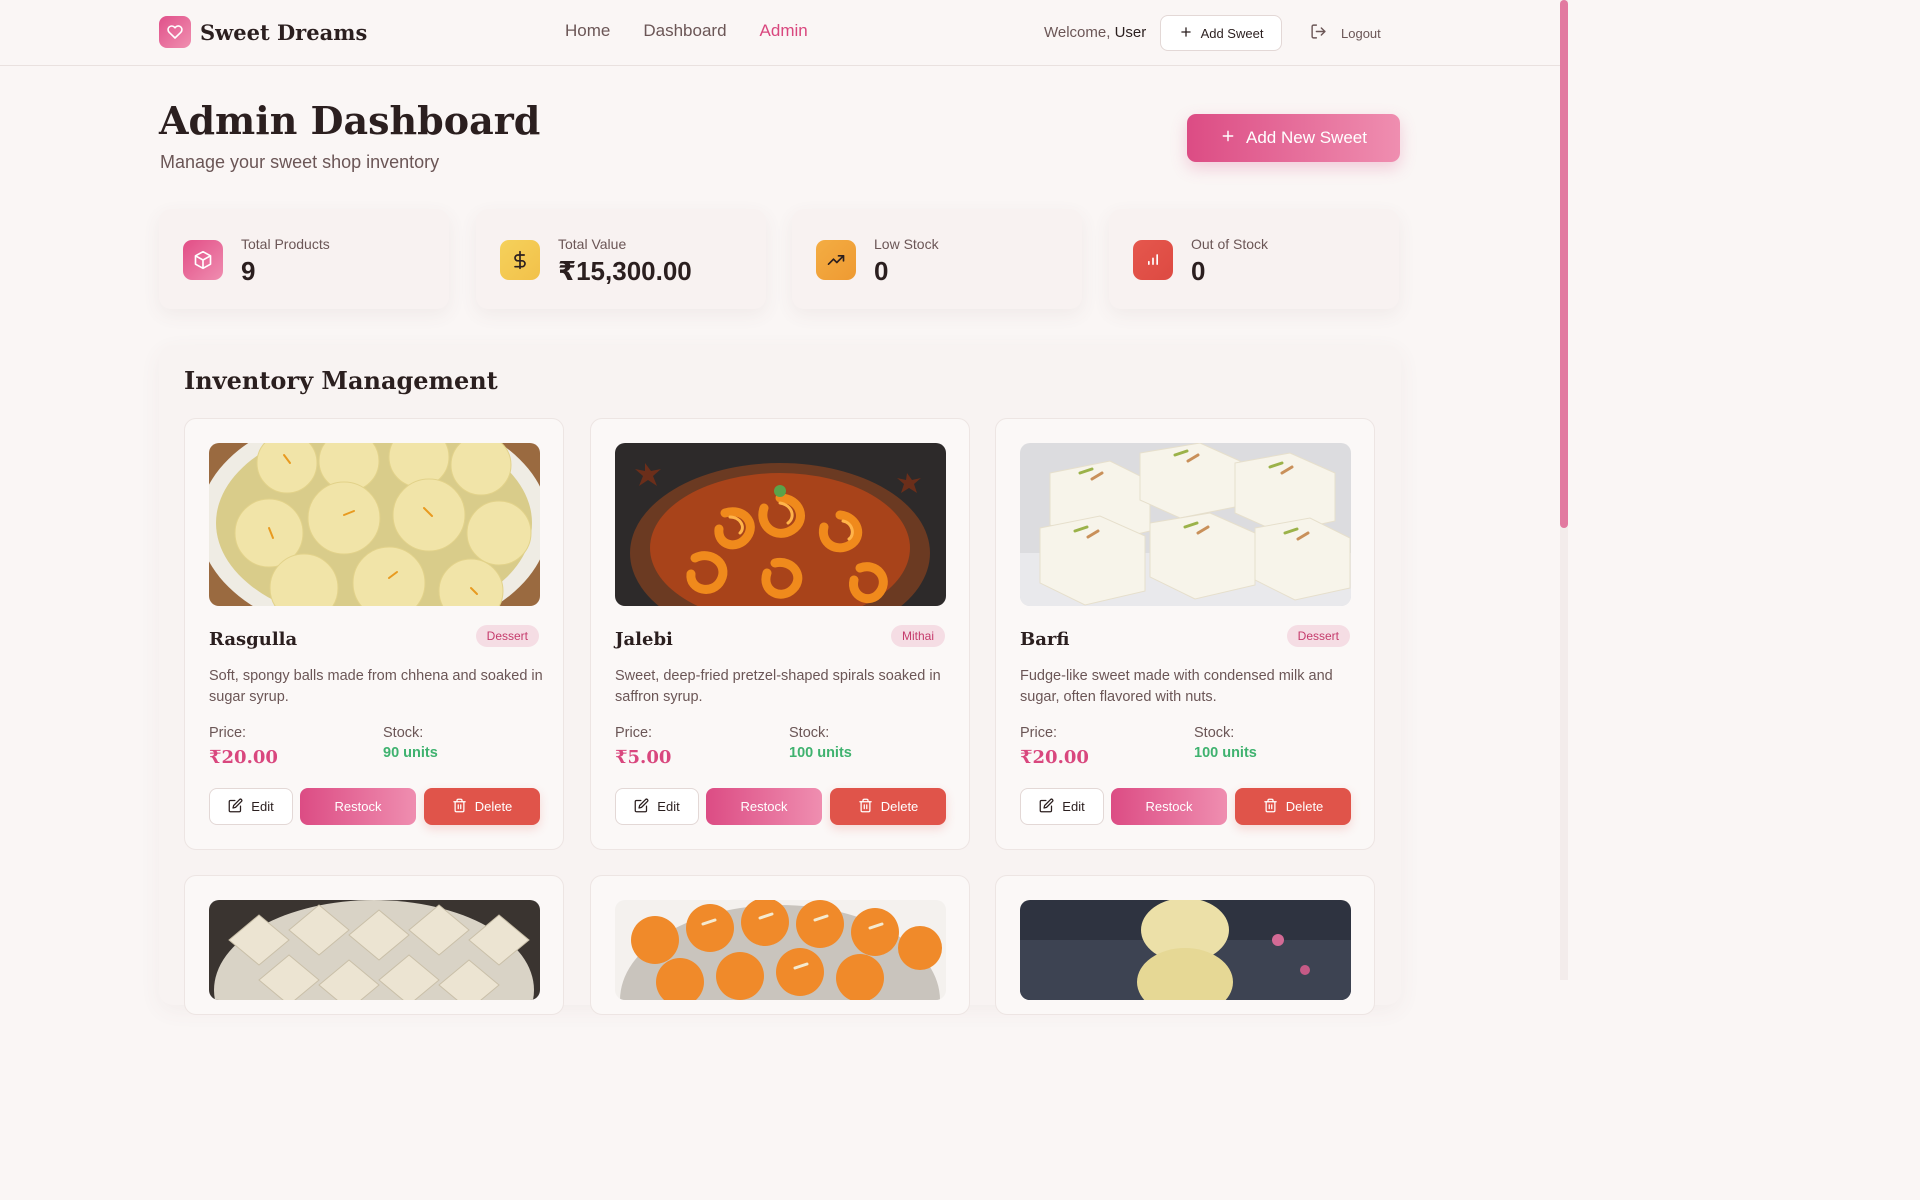 The width and height of the screenshot is (1920, 1200). I want to click on stat-card-total-value: Total Value ₹15,300.00, so click(621, 259).